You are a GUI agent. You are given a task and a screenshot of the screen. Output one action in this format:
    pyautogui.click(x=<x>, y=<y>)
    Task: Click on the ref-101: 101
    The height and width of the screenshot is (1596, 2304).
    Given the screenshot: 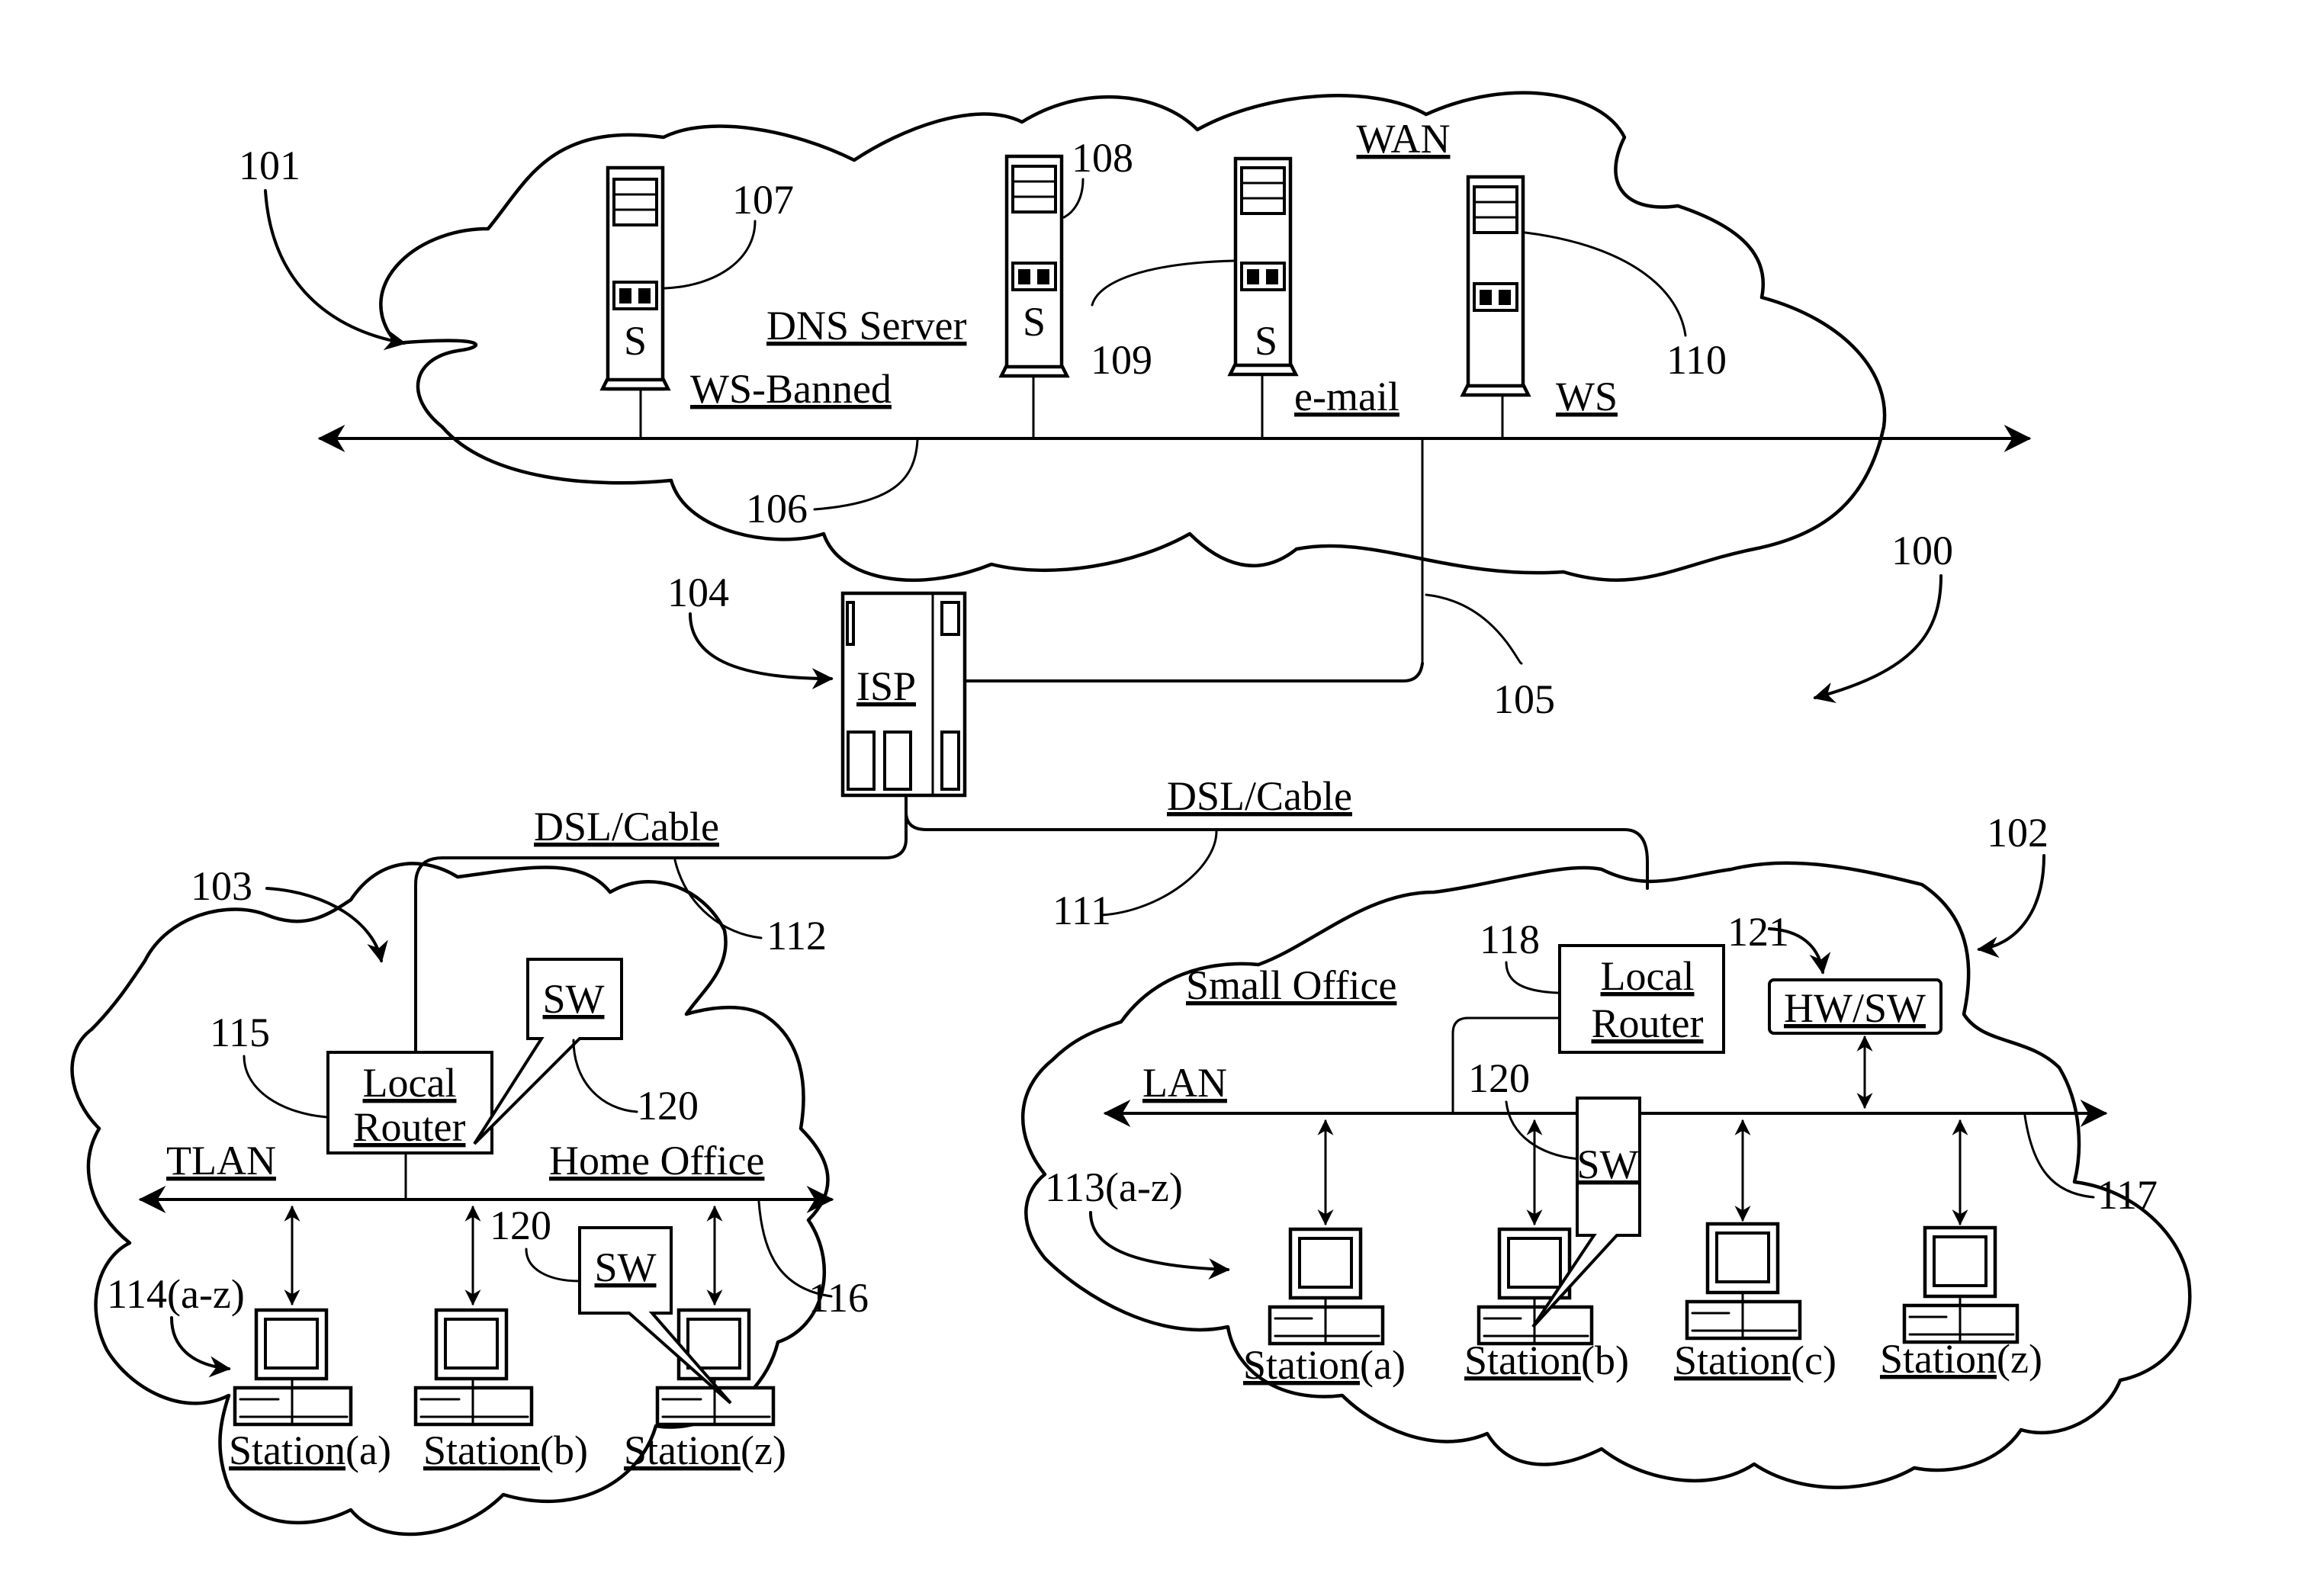 What is the action you would take?
    pyautogui.click(x=269, y=165)
    